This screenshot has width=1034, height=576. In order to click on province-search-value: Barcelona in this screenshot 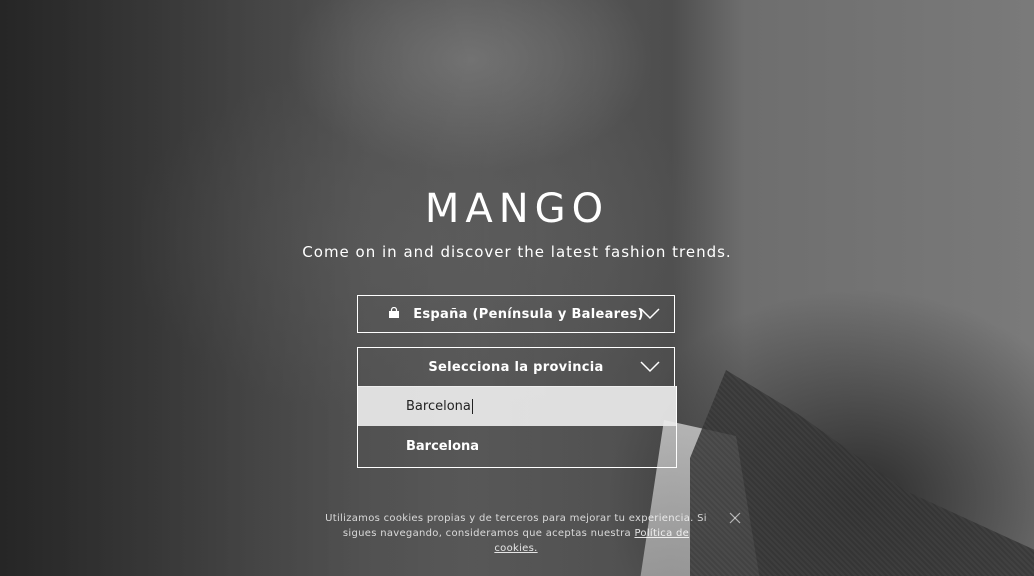, I will do `click(438, 406)`.